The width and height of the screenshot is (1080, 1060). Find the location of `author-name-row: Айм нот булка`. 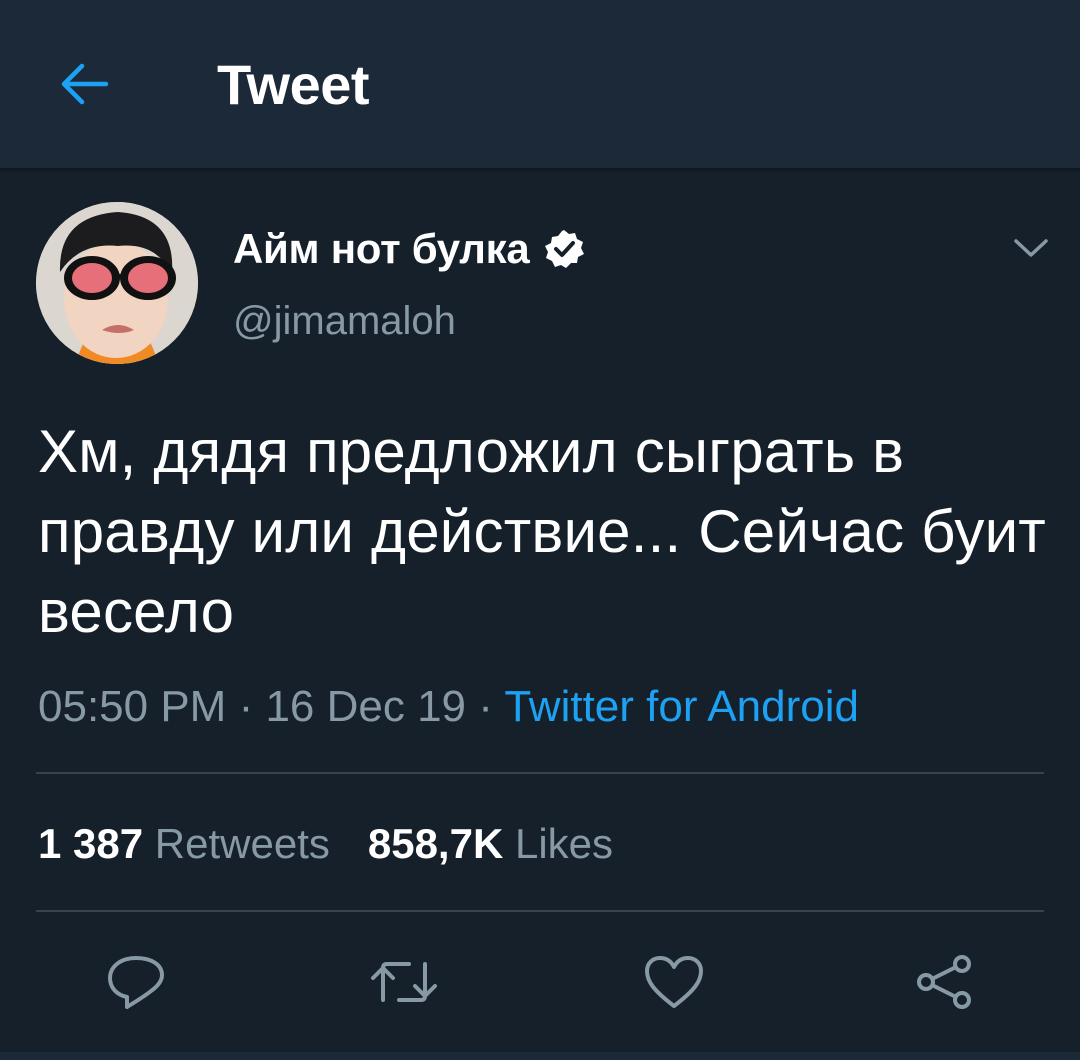

author-name-row: Айм нот булка is located at coordinates (409, 249).